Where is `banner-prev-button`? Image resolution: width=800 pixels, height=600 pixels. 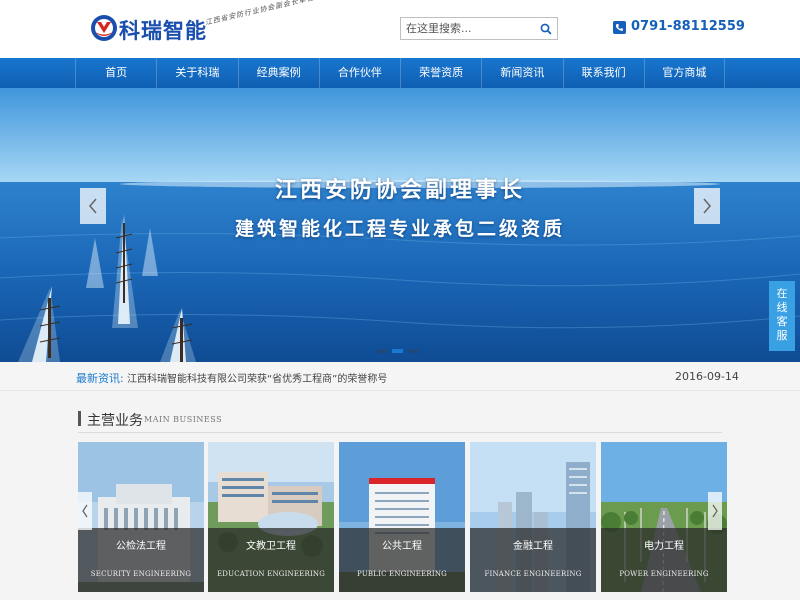 banner-prev-button is located at coordinates (93, 206).